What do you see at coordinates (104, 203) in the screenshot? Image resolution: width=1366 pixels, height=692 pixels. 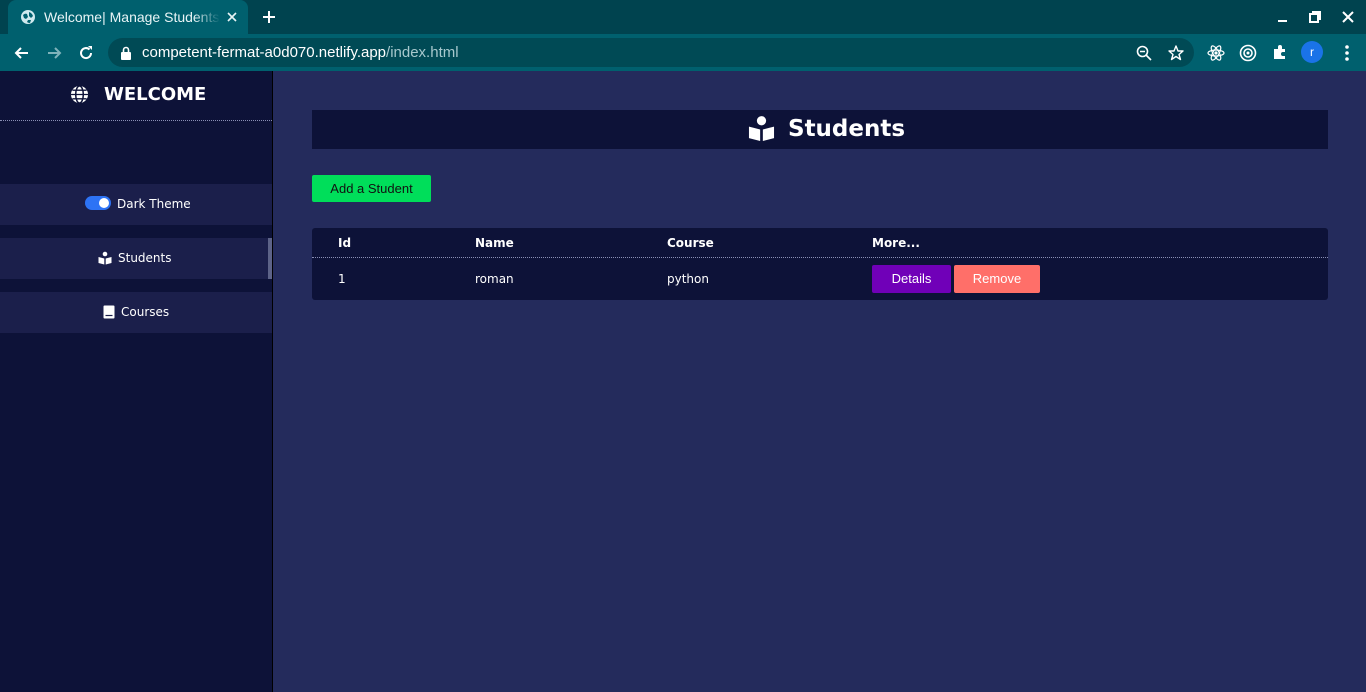 I see `toggle-knob` at bounding box center [104, 203].